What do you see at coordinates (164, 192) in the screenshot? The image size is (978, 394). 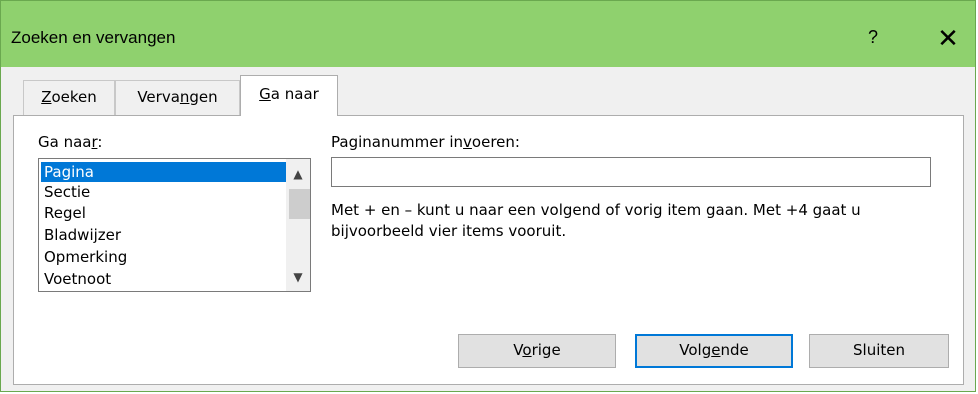 I see `list-item: Sectie` at bounding box center [164, 192].